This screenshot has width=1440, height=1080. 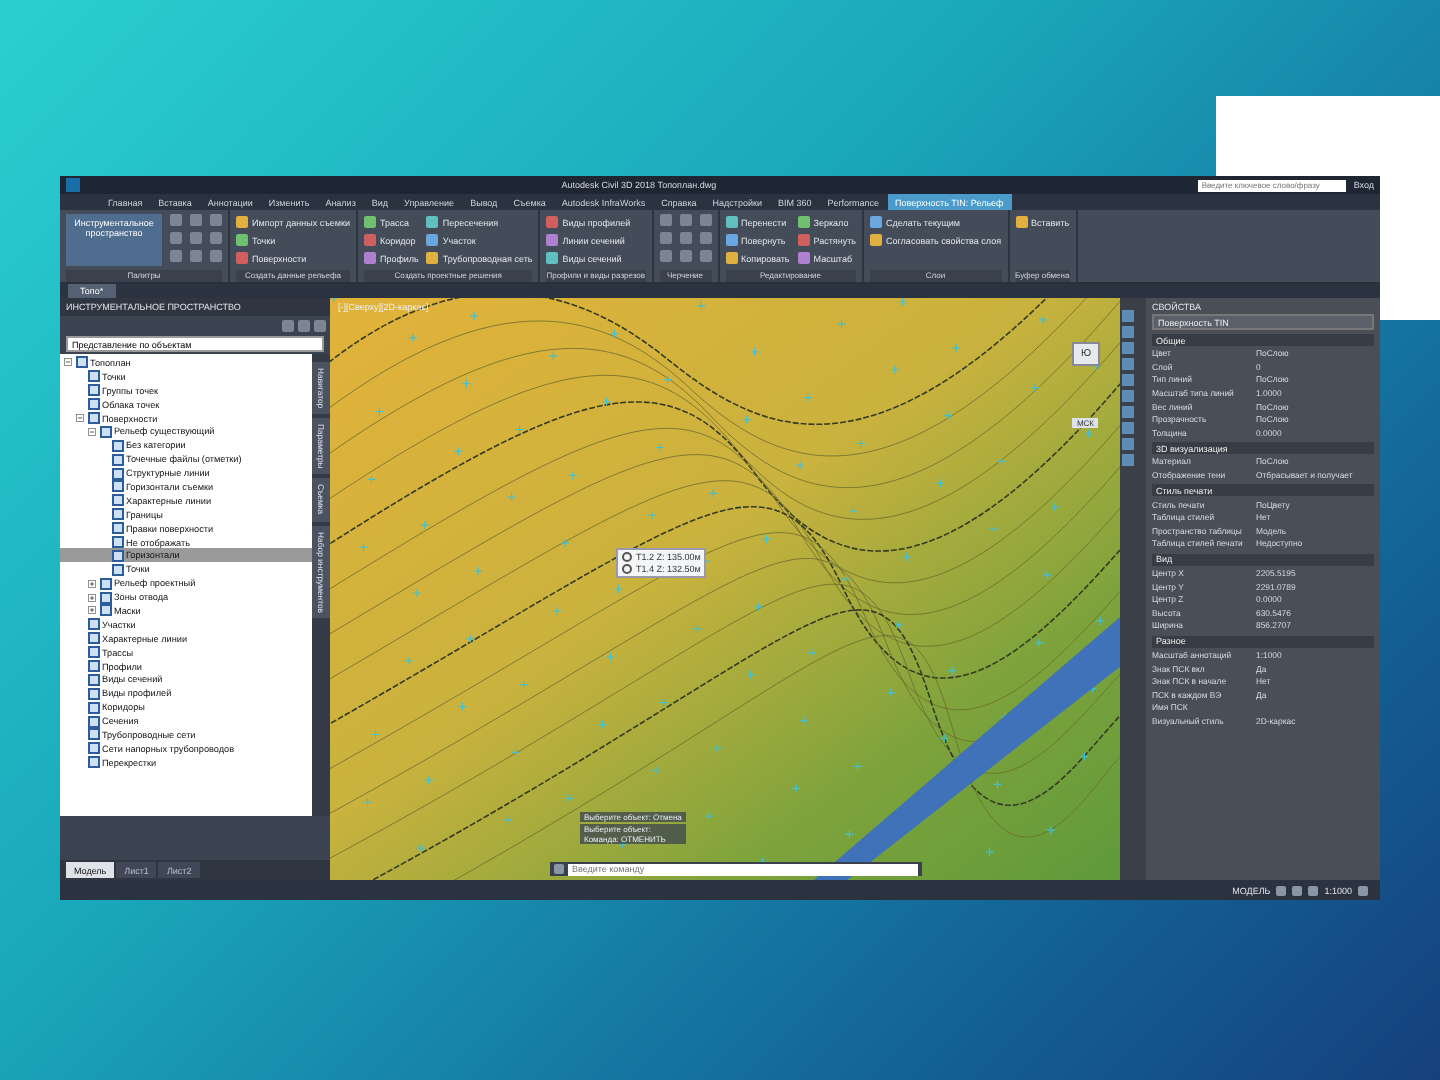 I want to click on app-logo-icon, so click(x=73, y=185).